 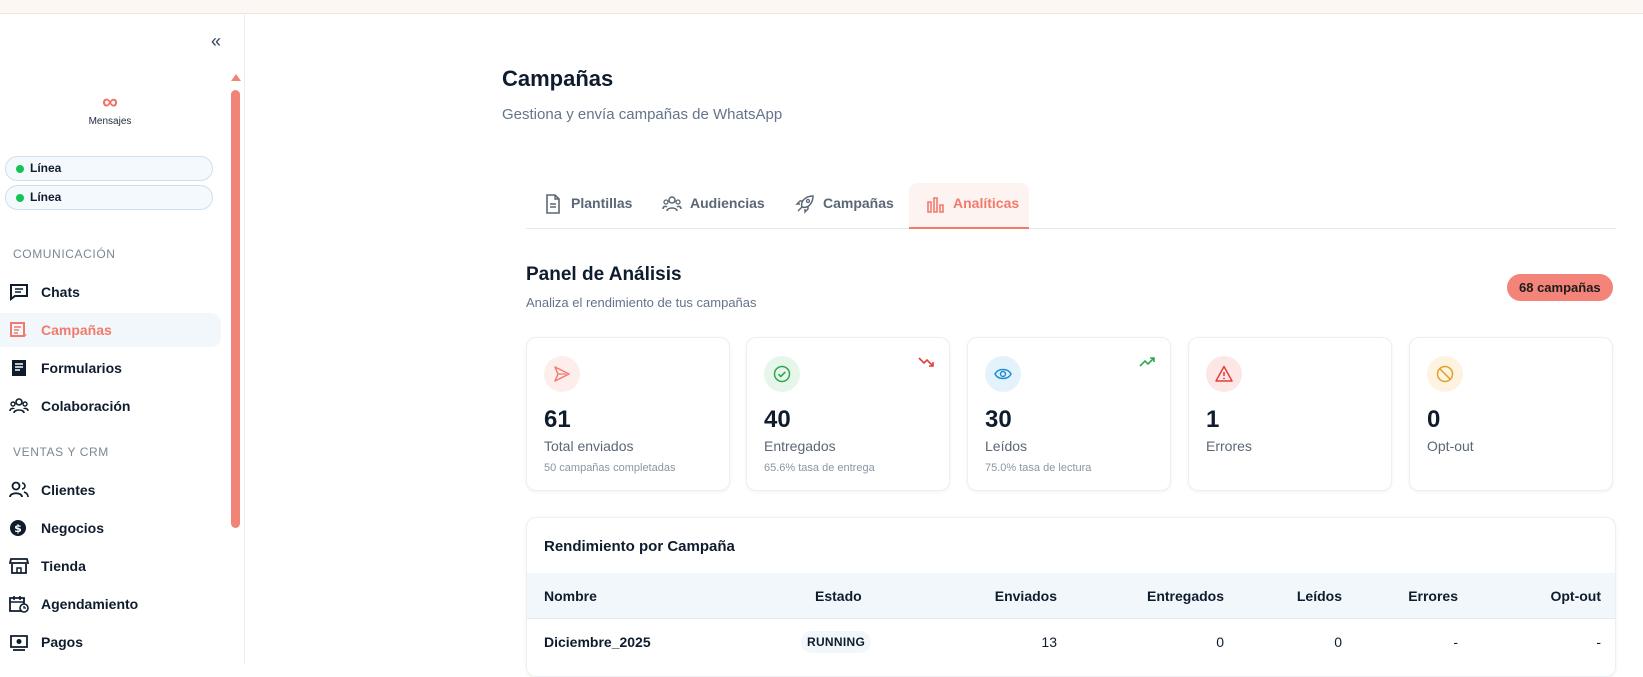 What do you see at coordinates (1026, 596) in the screenshot?
I see `column-header-enviados: Enviados` at bounding box center [1026, 596].